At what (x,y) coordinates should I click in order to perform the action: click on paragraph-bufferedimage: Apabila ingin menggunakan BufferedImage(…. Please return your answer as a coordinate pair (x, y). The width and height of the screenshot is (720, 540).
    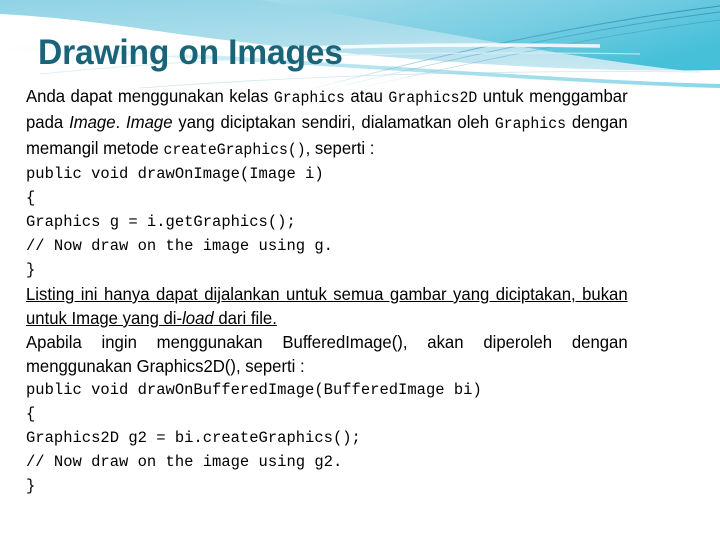
    Looking at the image, I should click on (327, 354).